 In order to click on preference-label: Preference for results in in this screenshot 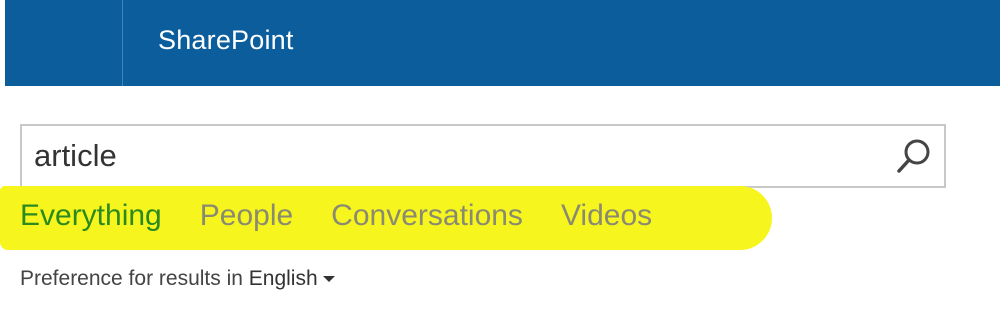, I will do `click(131, 278)`.